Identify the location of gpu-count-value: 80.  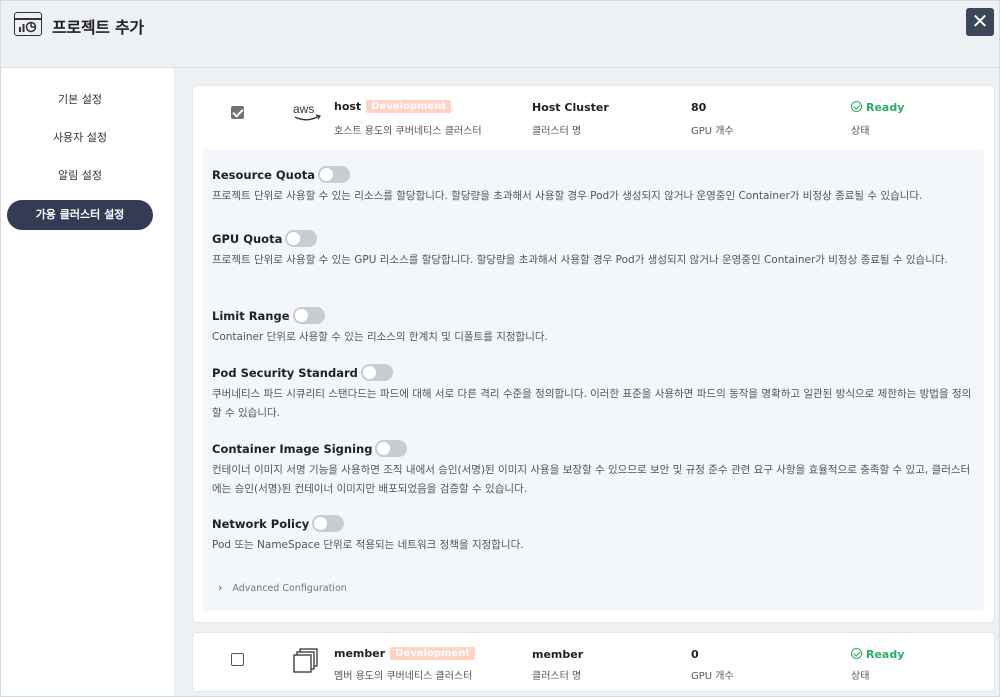
(699, 107).